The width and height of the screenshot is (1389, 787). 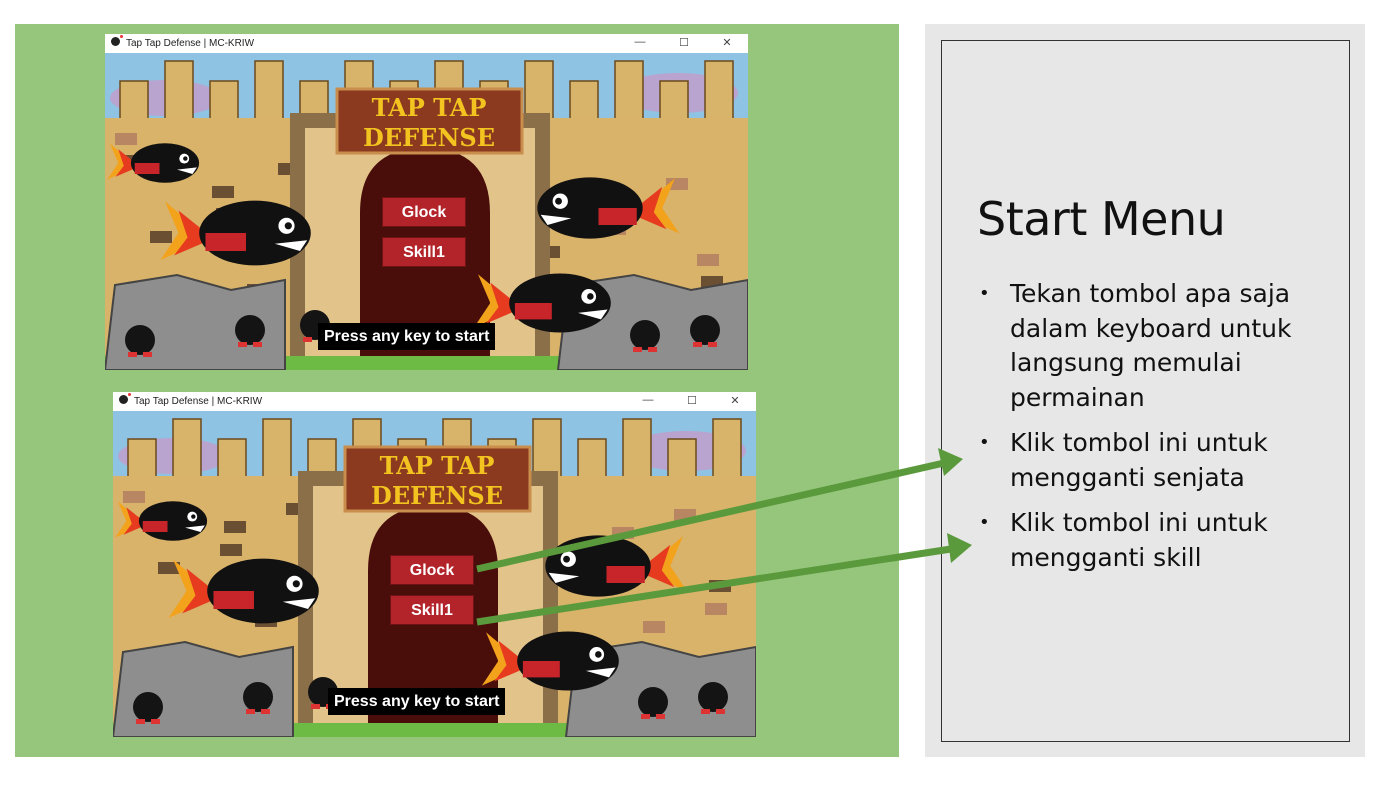 I want to click on callout-arrows, so click(x=724, y=537).